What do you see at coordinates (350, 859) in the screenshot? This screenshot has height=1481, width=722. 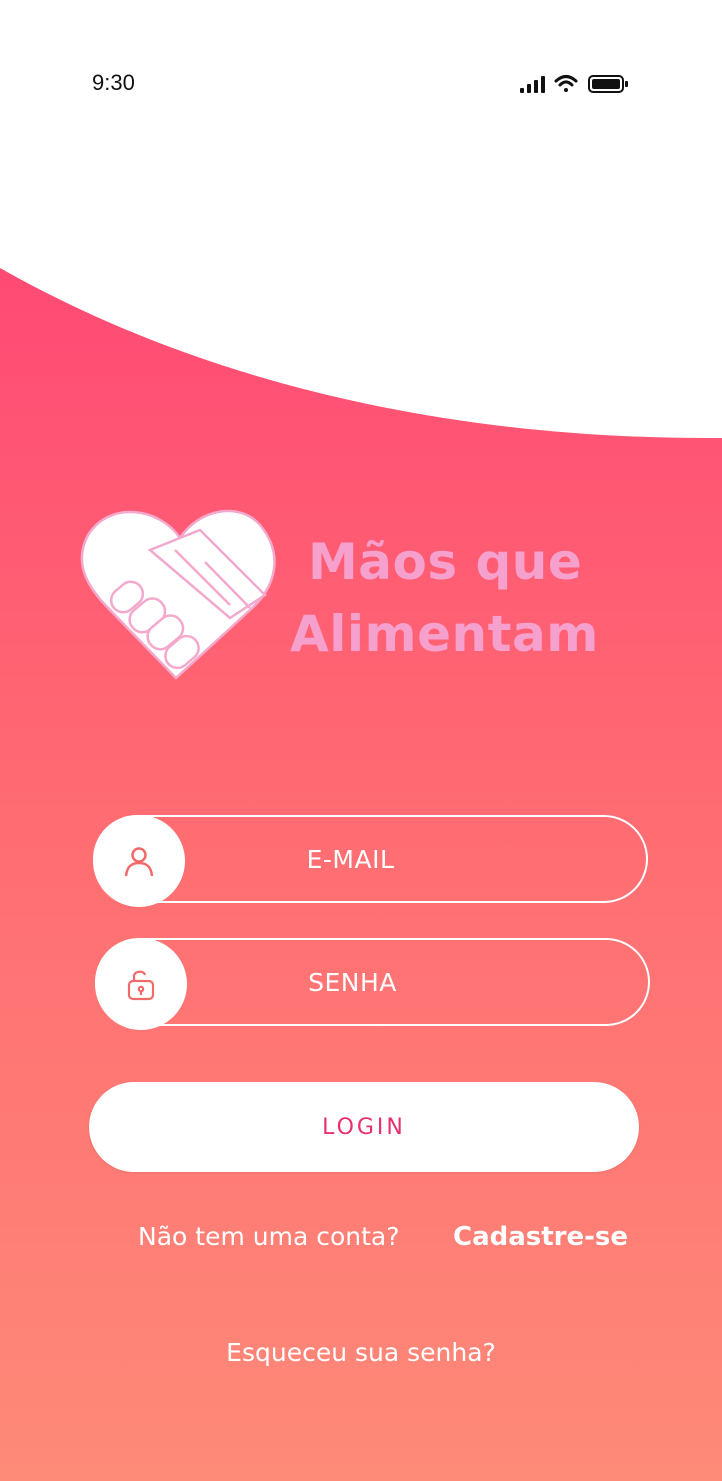 I see `email-placeholder: E-MAIL` at bounding box center [350, 859].